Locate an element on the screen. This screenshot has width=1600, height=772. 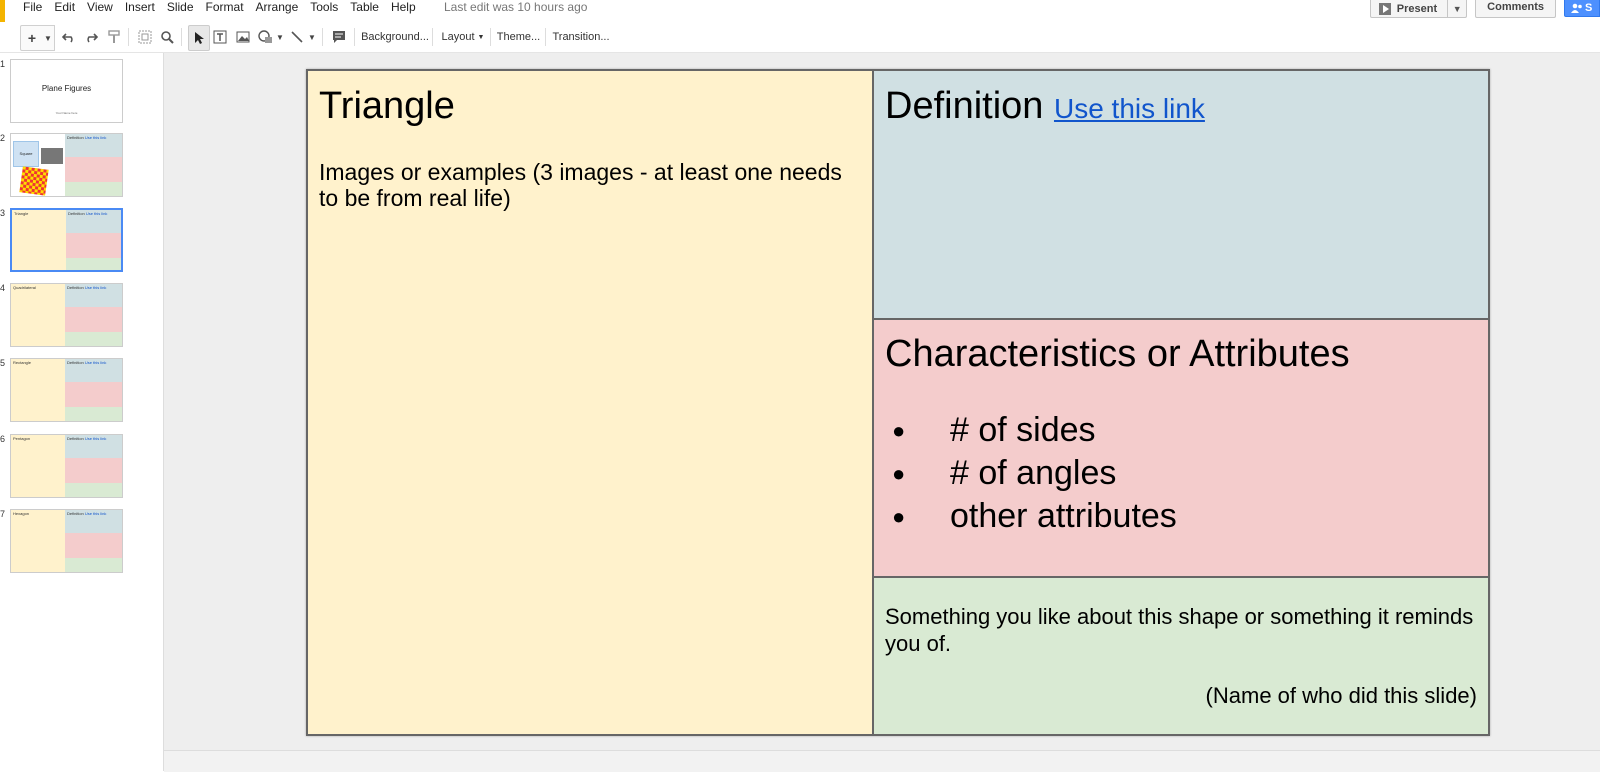
new-slide-chevron-down-icon: ▼ is located at coordinates (48, 38).